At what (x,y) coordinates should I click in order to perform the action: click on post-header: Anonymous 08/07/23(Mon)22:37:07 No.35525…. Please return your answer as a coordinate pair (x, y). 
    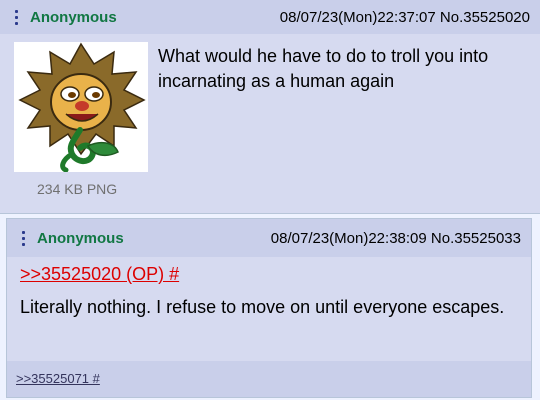
    Looking at the image, I should click on (270, 17).